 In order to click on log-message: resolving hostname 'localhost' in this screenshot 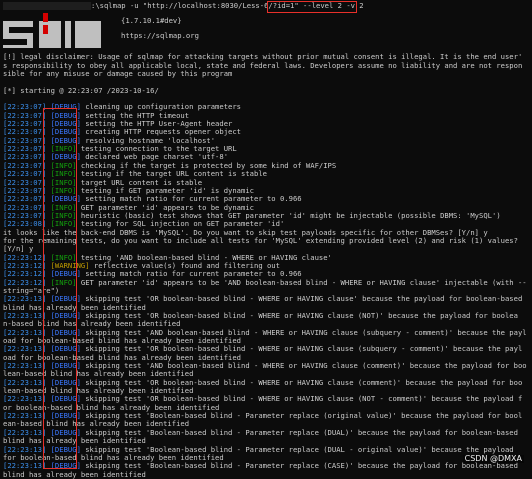, I will do `click(148, 140)`.